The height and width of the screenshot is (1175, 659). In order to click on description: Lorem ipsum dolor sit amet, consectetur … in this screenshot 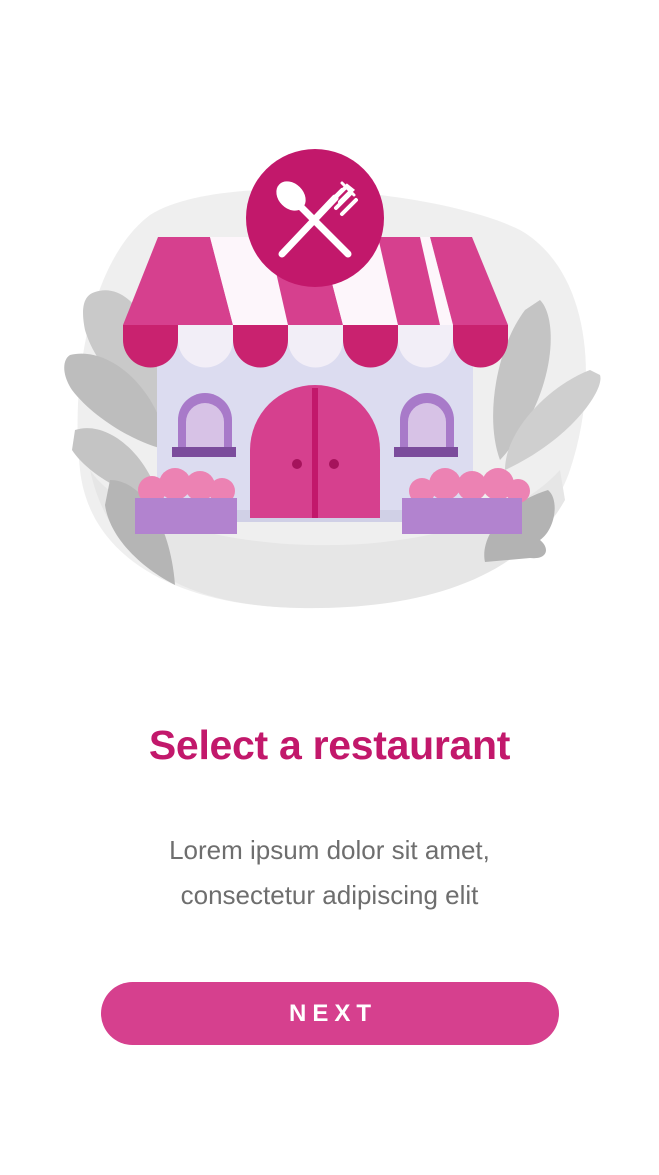, I will do `click(329, 873)`.